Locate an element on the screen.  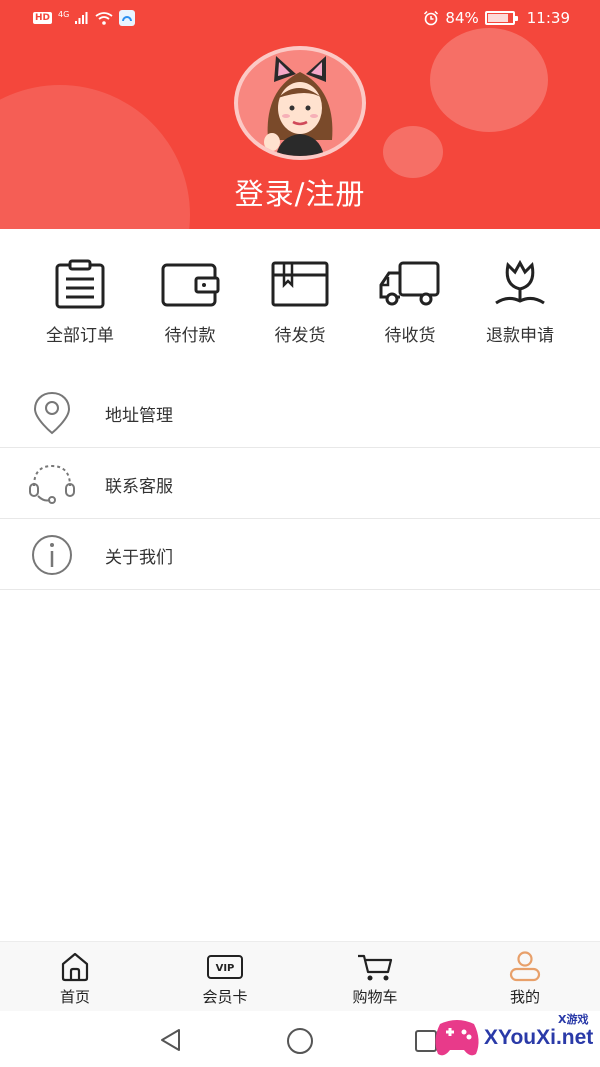
order-to-ship-button: 待发货 is located at coordinates (300, 306).